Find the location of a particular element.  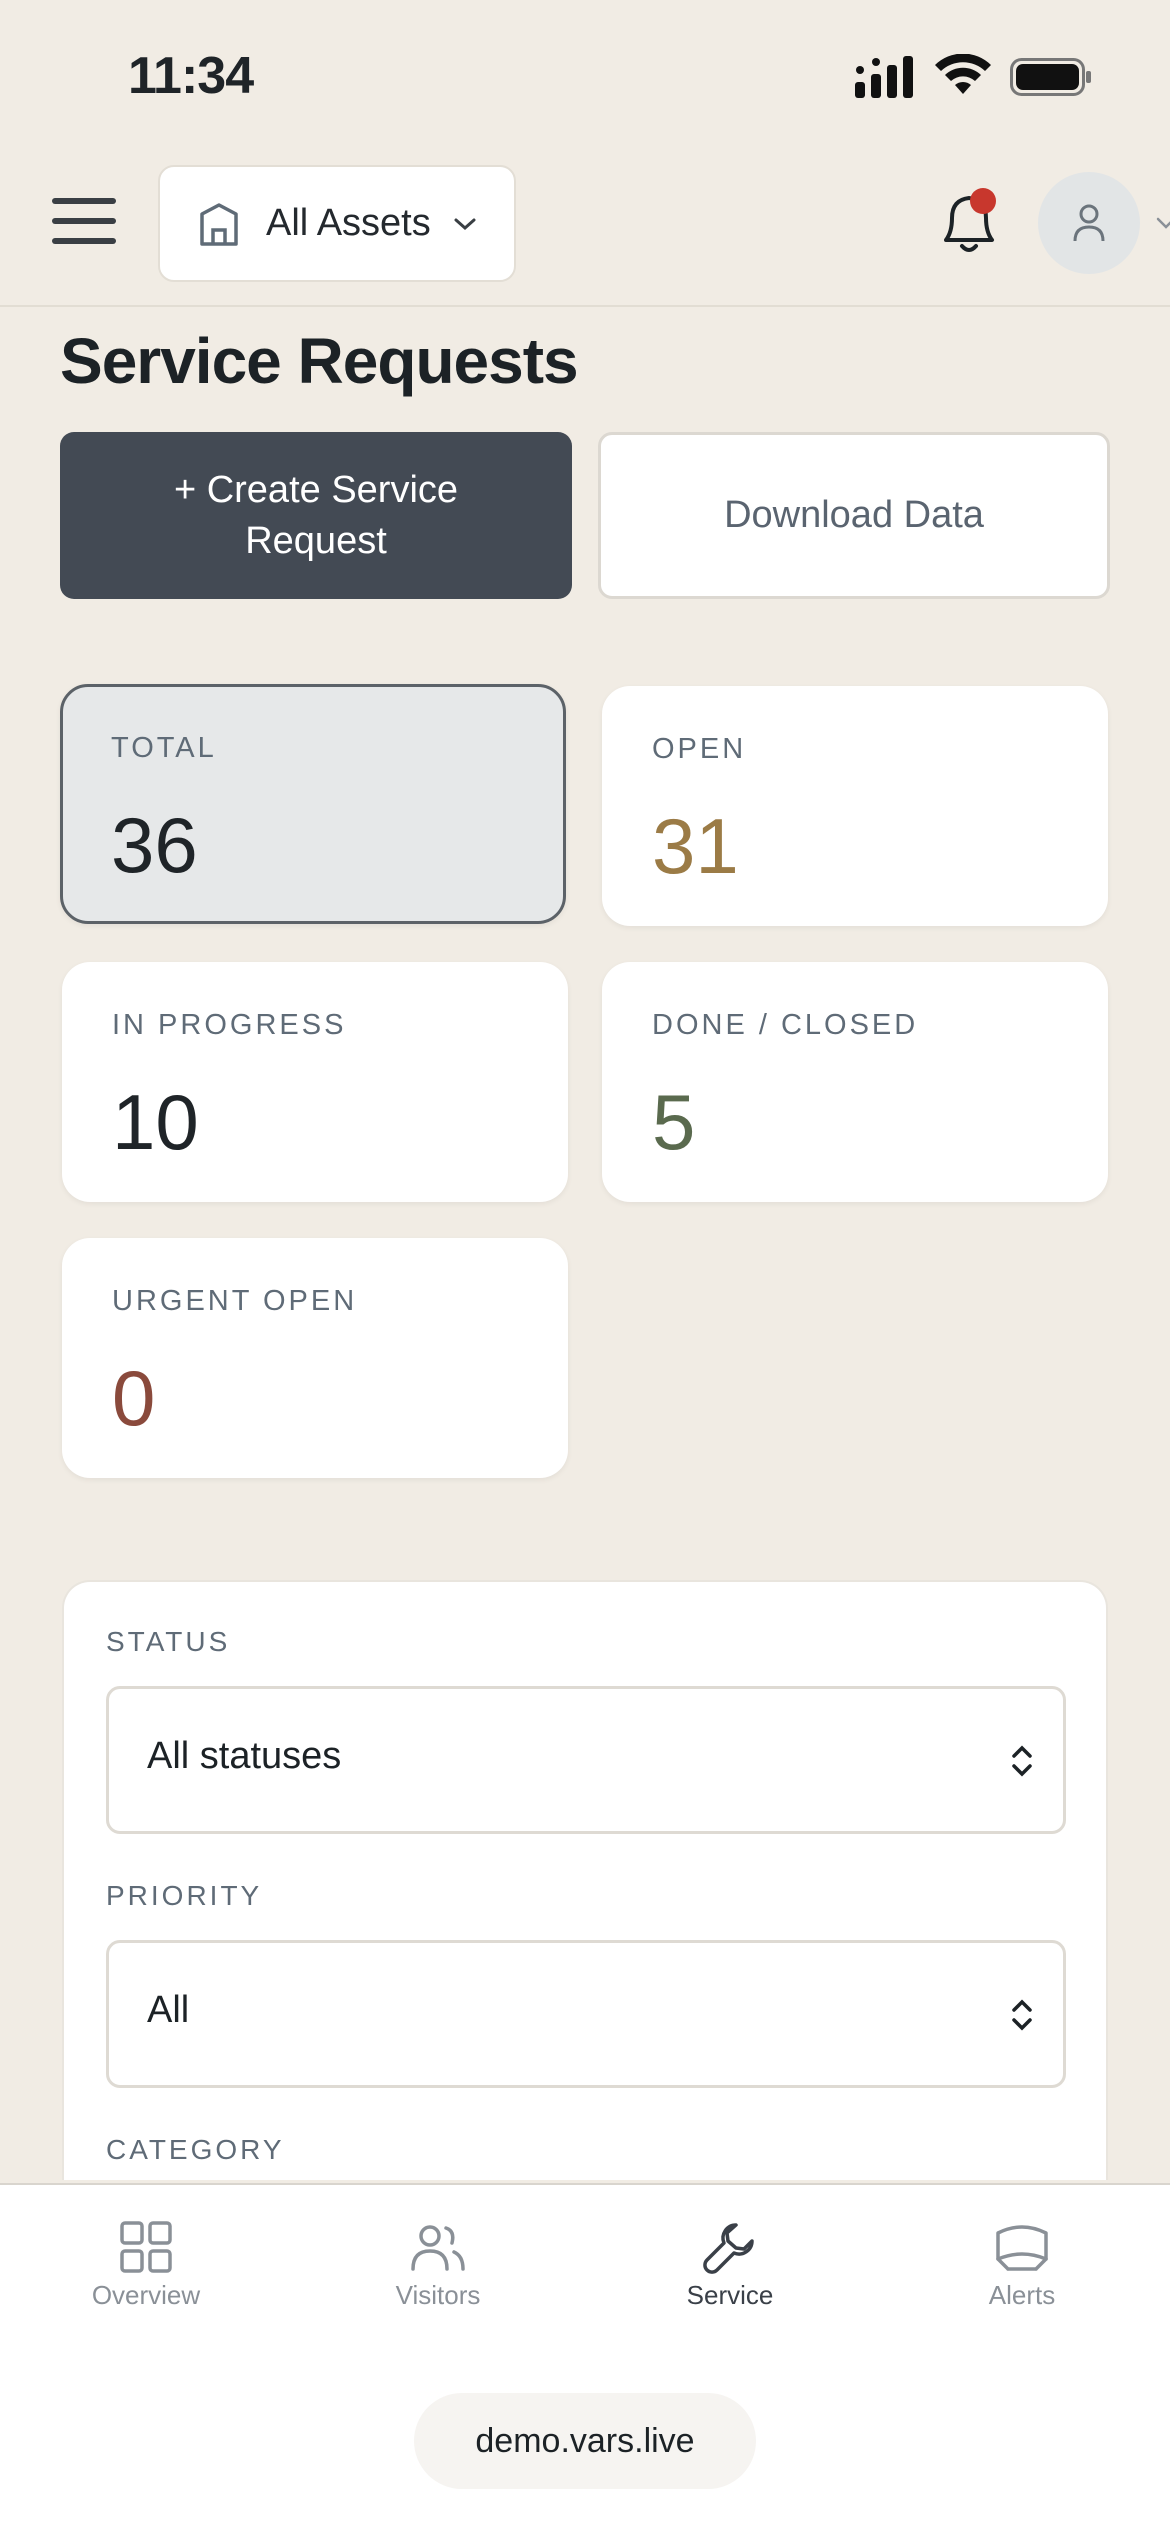

priority-select: All is located at coordinates (586, 2014).